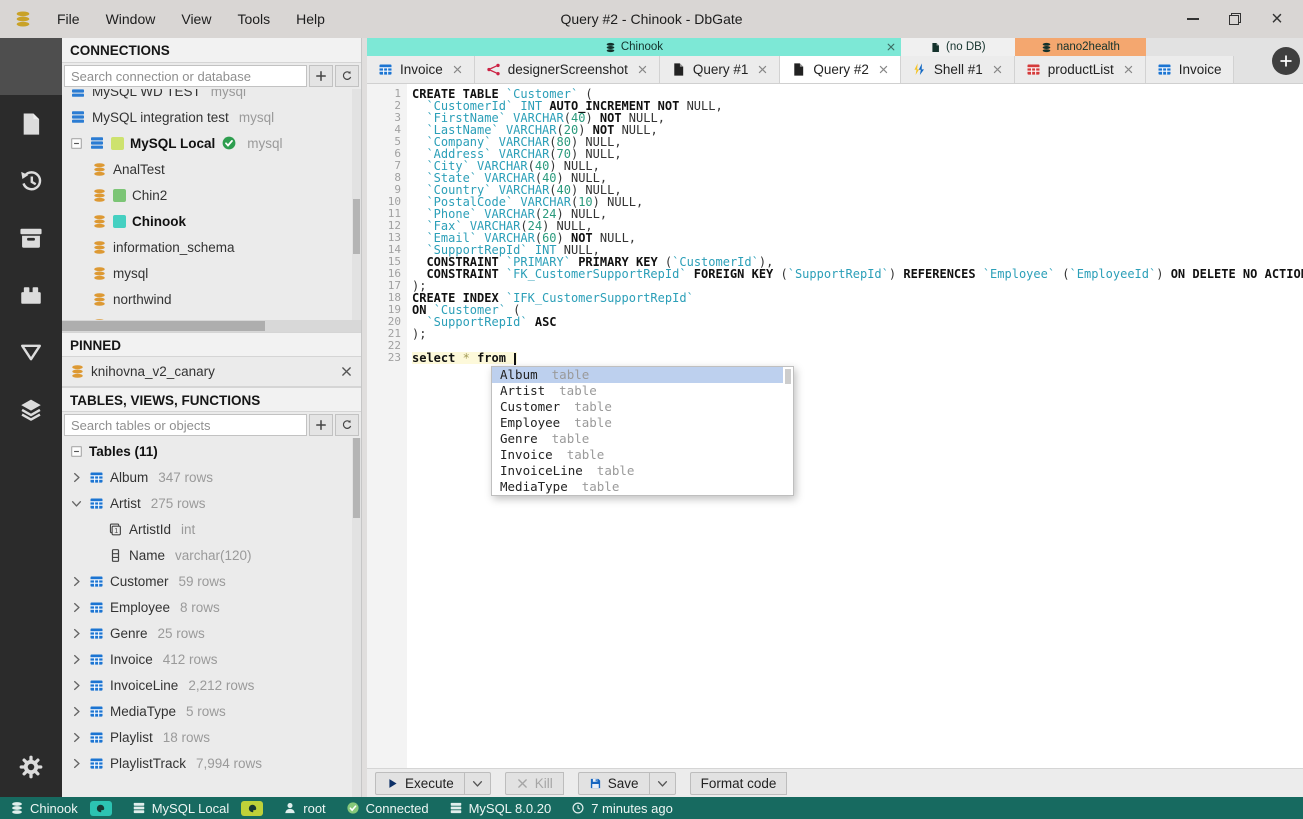 The width and height of the screenshot is (1303, 819). Describe the element at coordinates (720, 69) in the screenshot. I see `tab-query-1: Query #1` at that location.